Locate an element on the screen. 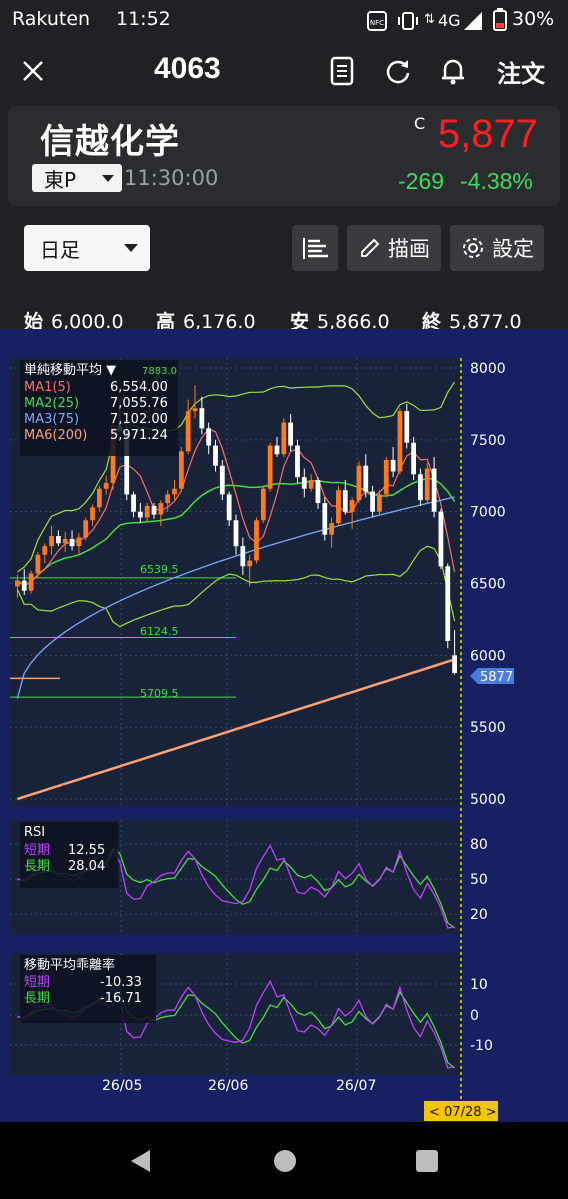  current-price-tag-text: 5877 is located at coordinates (496, 677).